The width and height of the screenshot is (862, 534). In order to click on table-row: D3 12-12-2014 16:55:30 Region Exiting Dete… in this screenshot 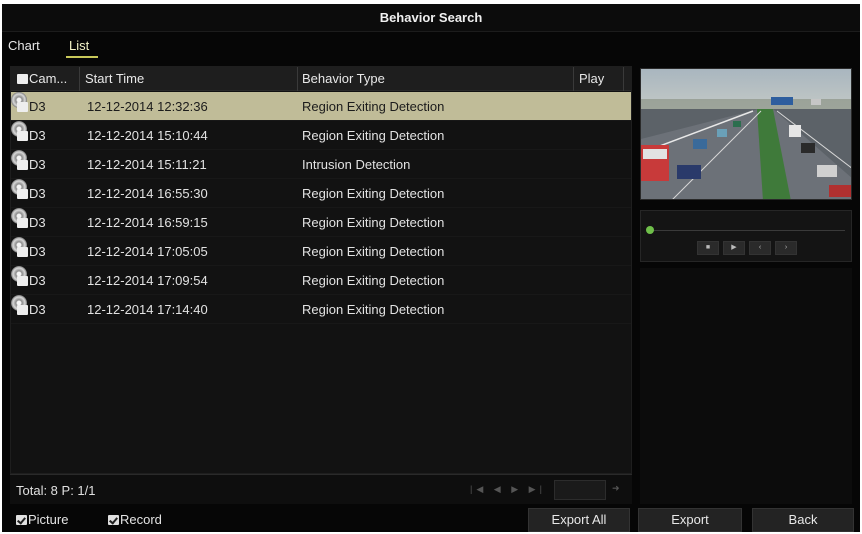, I will do `click(321, 193)`.